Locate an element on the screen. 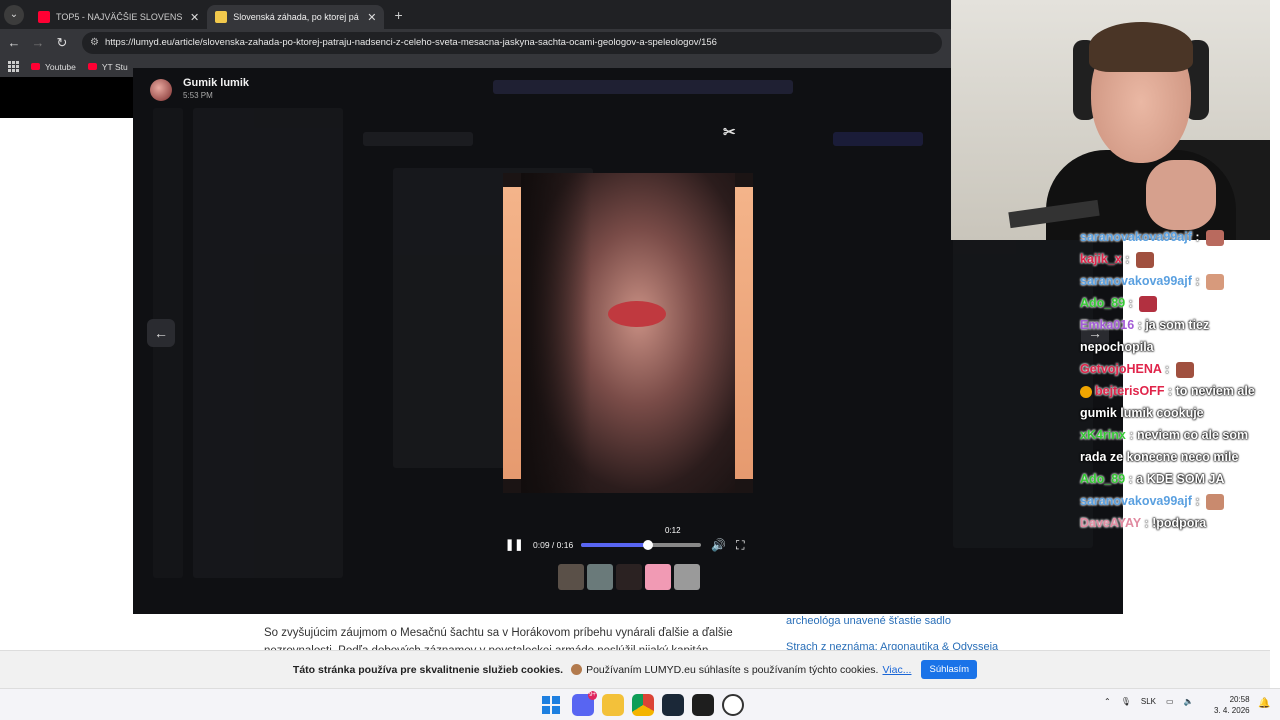  chat-message: Ado_89 : is located at coordinates (1175, 303).